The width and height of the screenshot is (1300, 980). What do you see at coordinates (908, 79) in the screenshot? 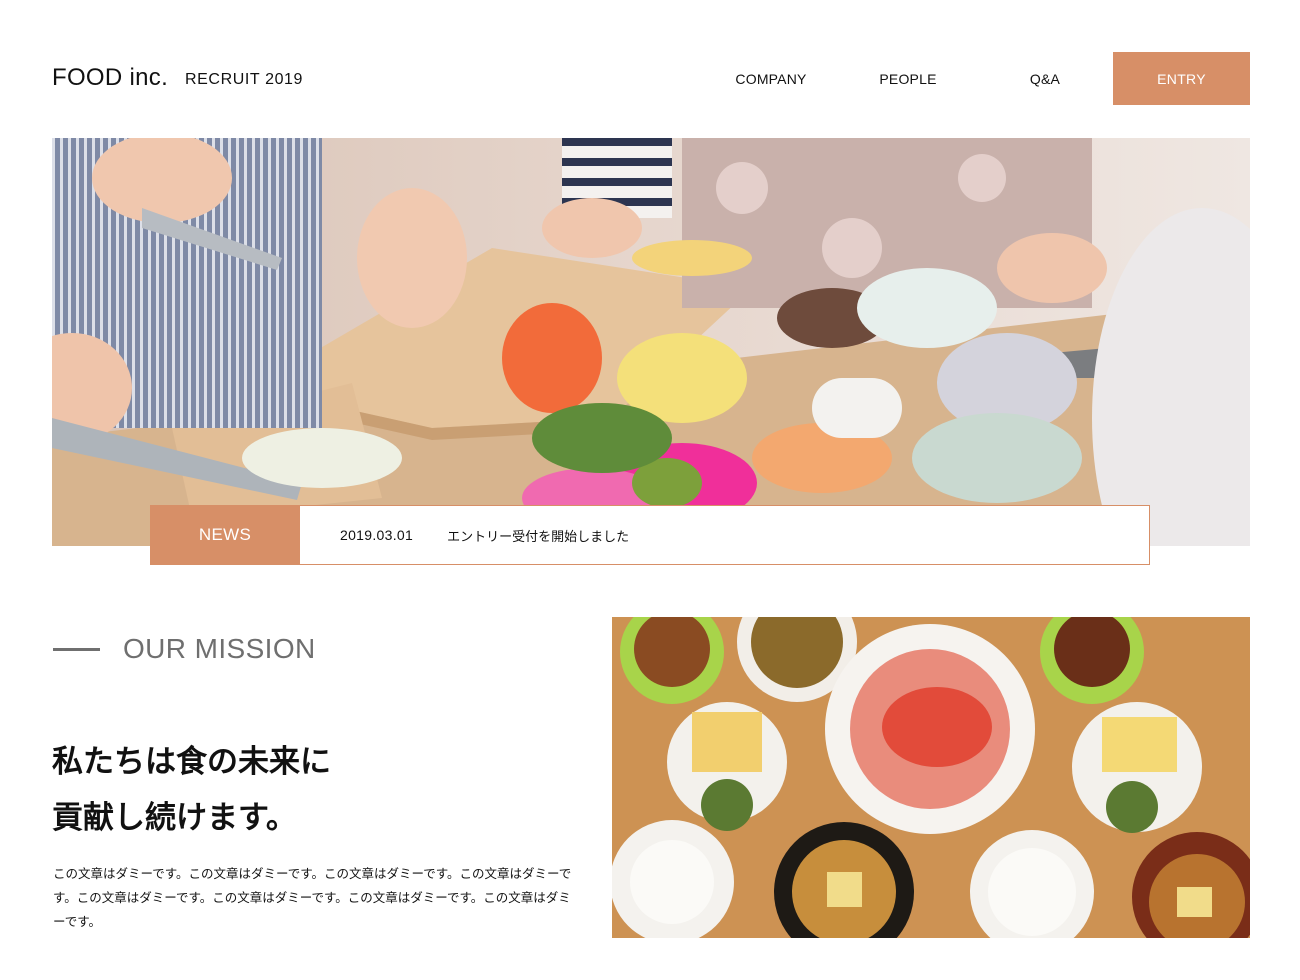
I see `nav-people-link: PEOPLE` at bounding box center [908, 79].